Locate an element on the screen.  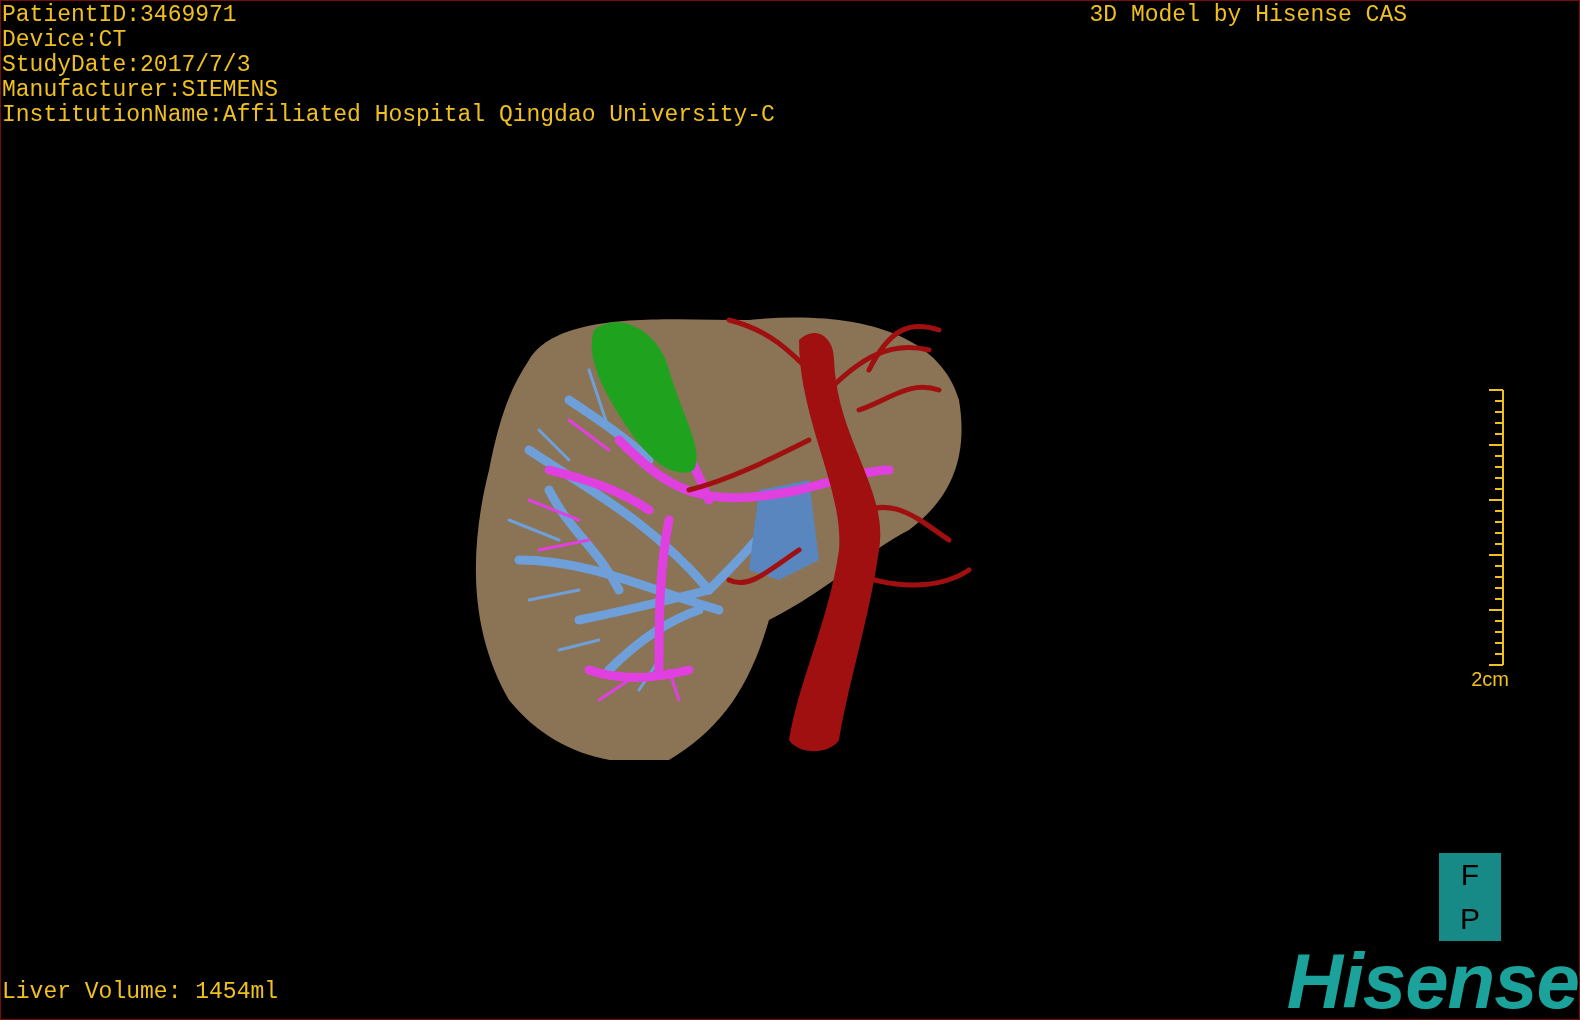
liver-volume: Liver Volume: 1454ml is located at coordinates (140, 992).